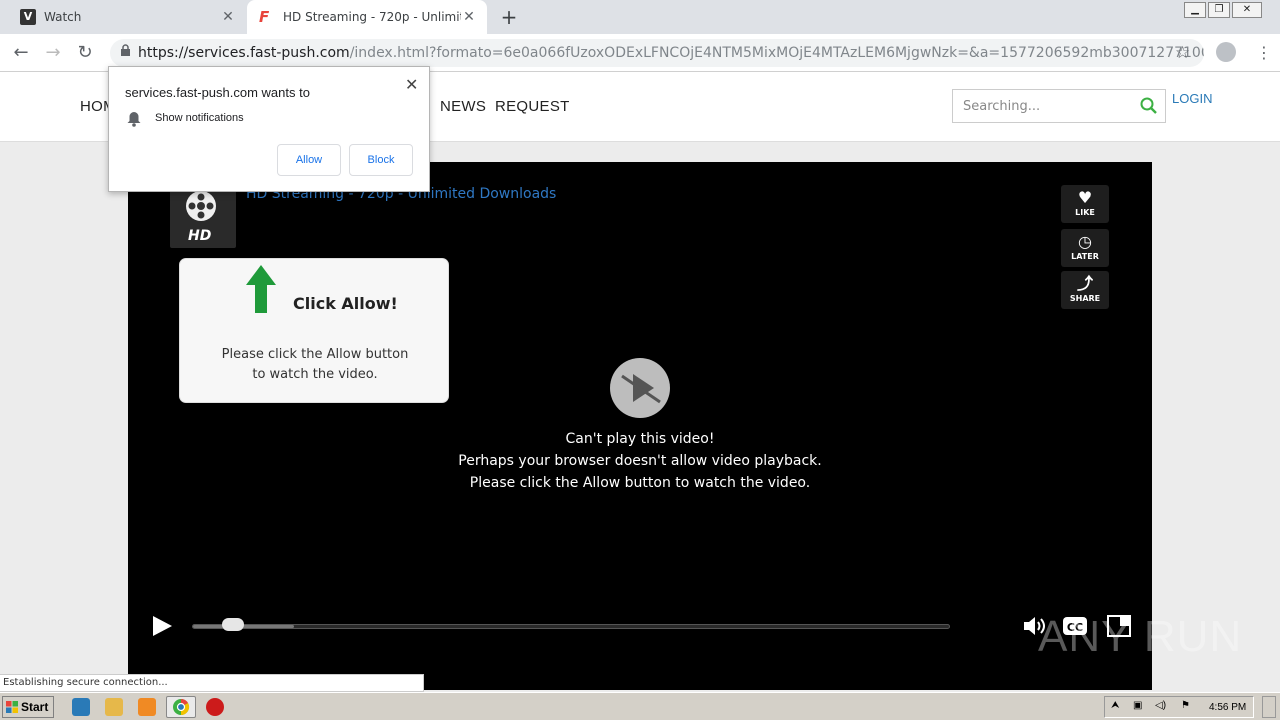 This screenshot has width=1280, height=720. Describe the element at coordinates (640, 388) in the screenshot. I see `blocked-play-icon` at that location.